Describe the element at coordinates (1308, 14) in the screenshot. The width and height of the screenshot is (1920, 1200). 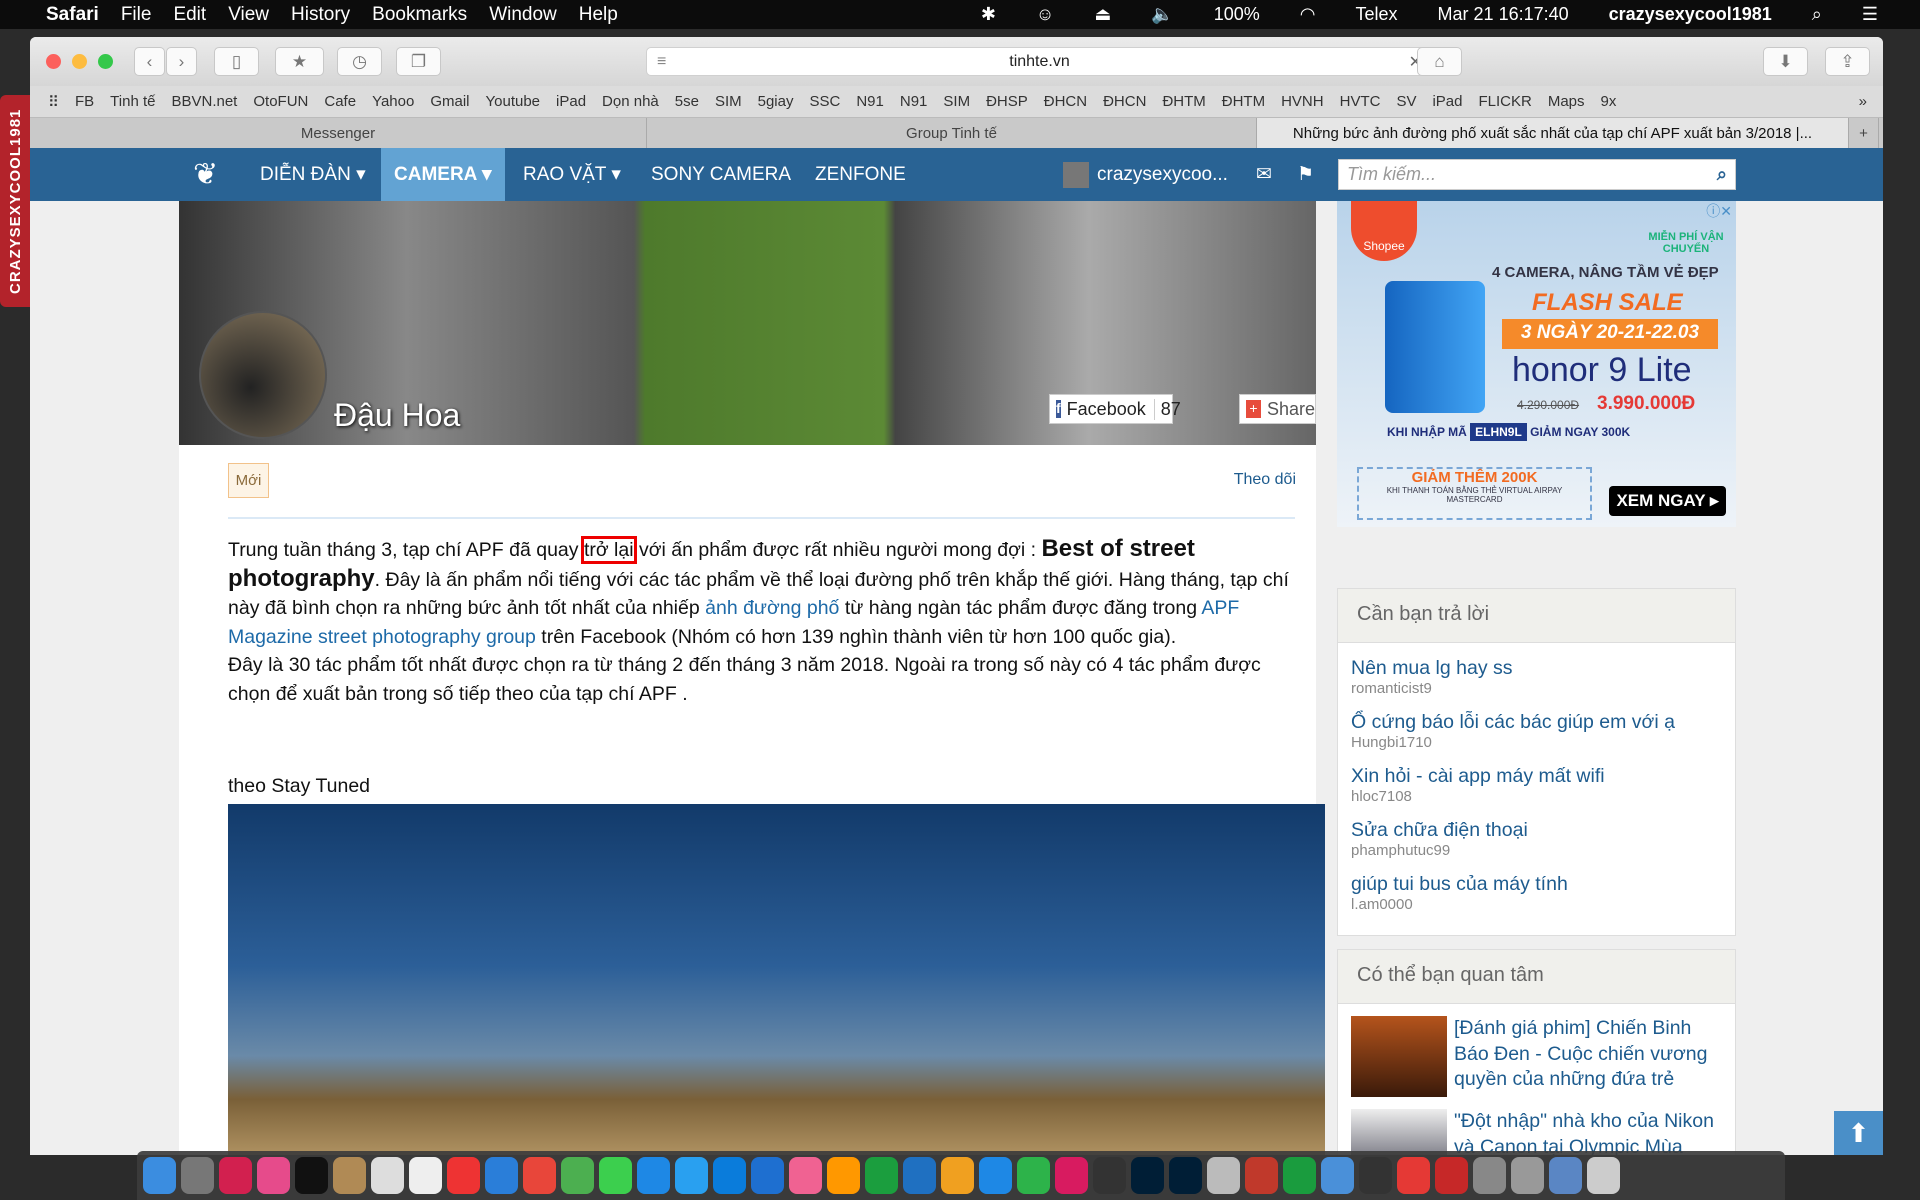
I see `wifi-icon: ◠` at that location.